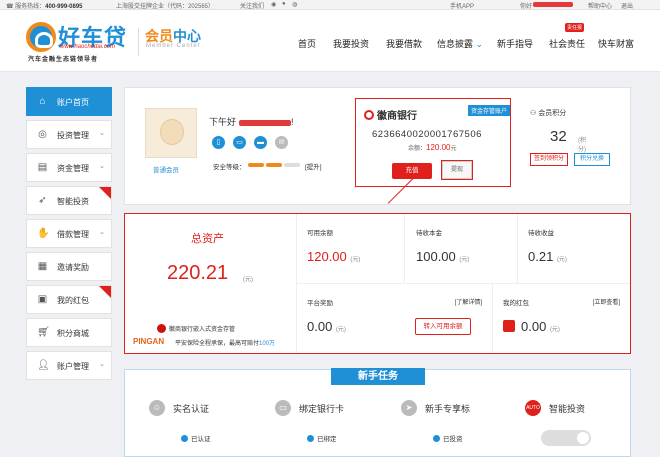  Describe the element at coordinates (351, 43) in the screenshot. I see `nav-invest: 我要投资` at that location.